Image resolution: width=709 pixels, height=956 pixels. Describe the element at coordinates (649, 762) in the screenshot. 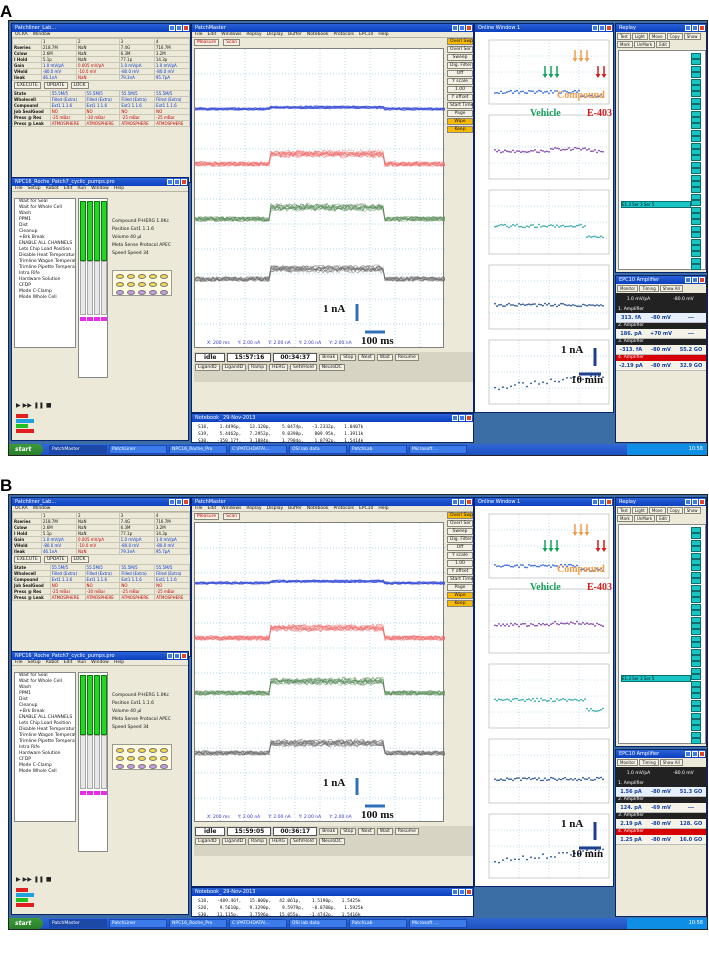

I see `amplifier-tab: Timing` at that location.